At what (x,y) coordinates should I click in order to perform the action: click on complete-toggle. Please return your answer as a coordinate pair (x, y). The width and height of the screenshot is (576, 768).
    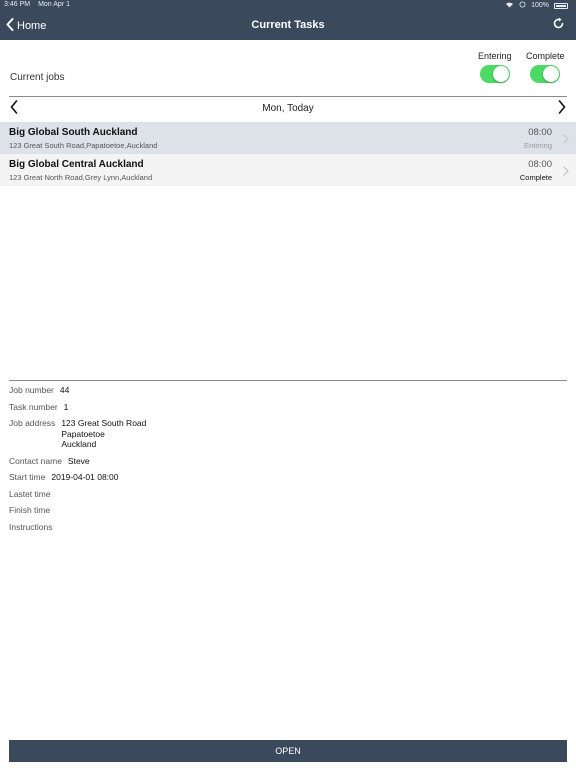
    Looking at the image, I should click on (545, 74).